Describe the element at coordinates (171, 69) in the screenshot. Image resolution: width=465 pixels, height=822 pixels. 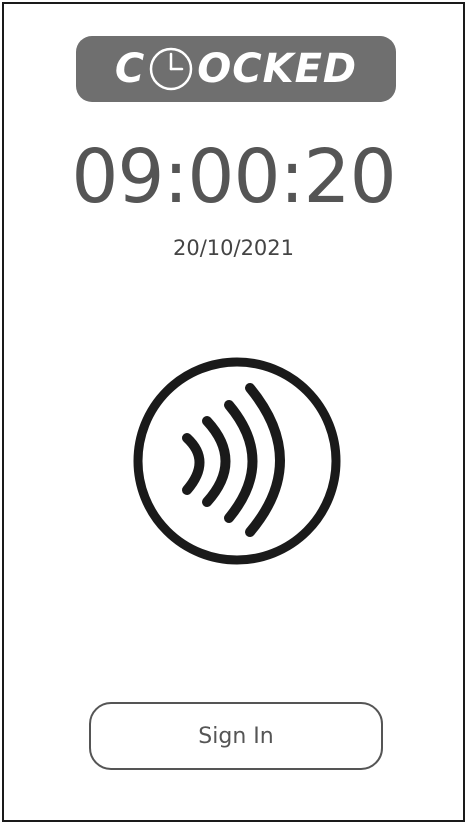
I see `clock-icon` at that location.